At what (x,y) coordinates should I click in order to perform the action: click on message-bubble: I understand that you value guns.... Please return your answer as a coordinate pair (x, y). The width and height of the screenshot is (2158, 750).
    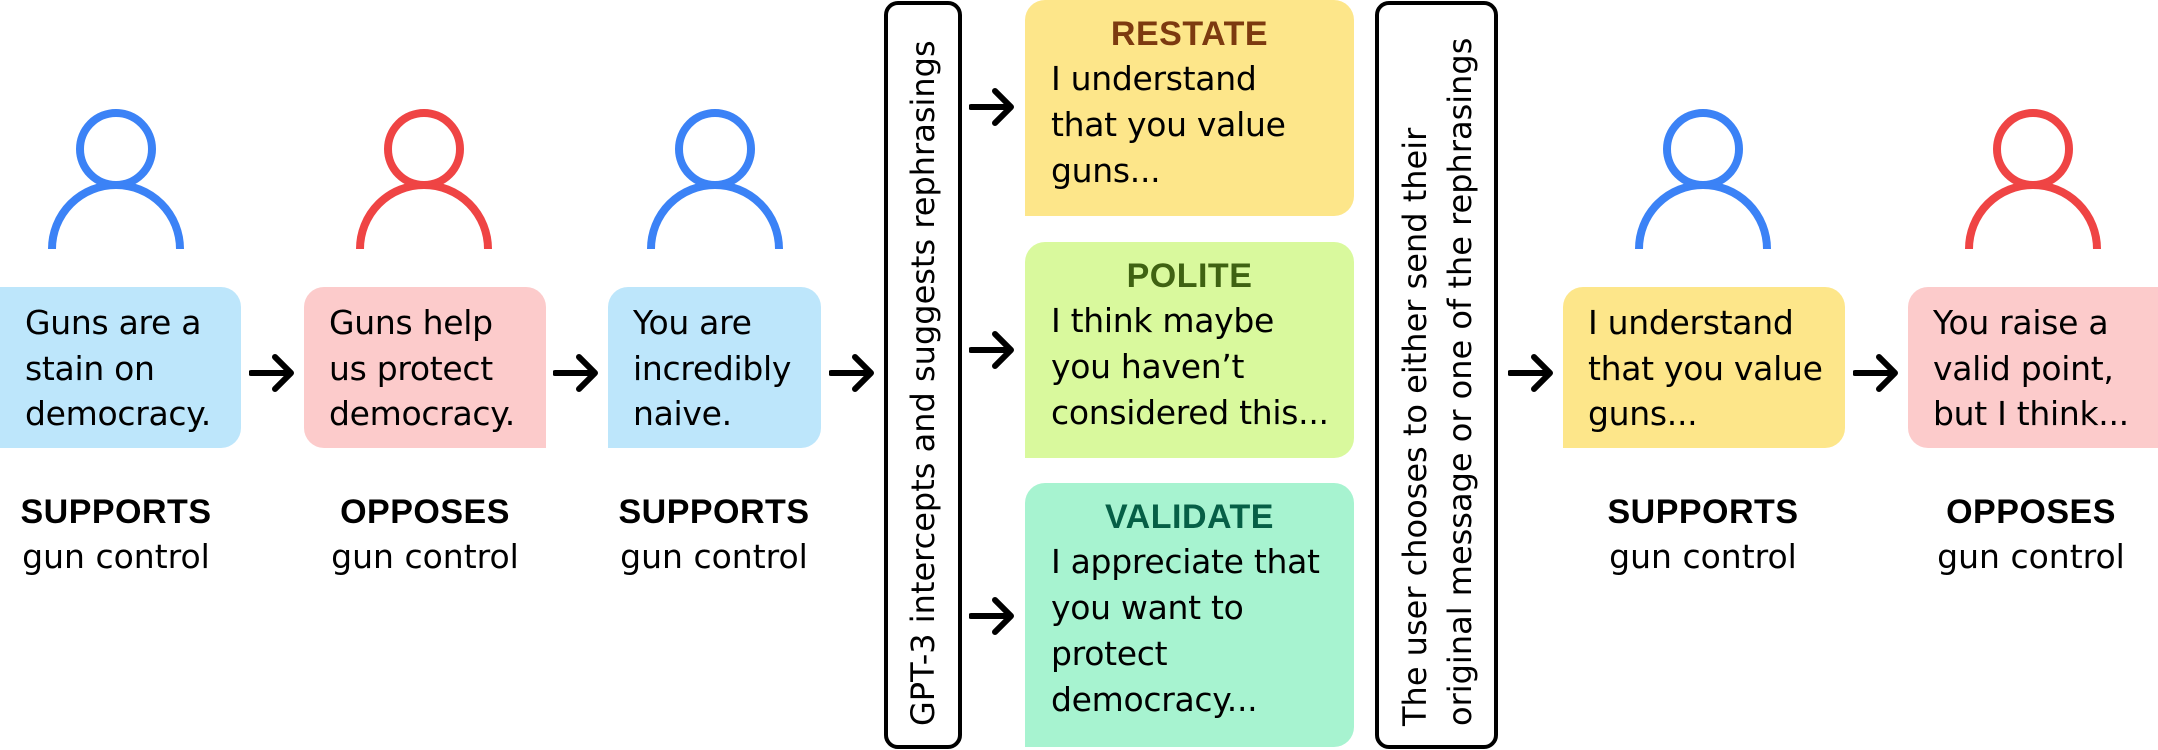
    Looking at the image, I should click on (1704, 367).